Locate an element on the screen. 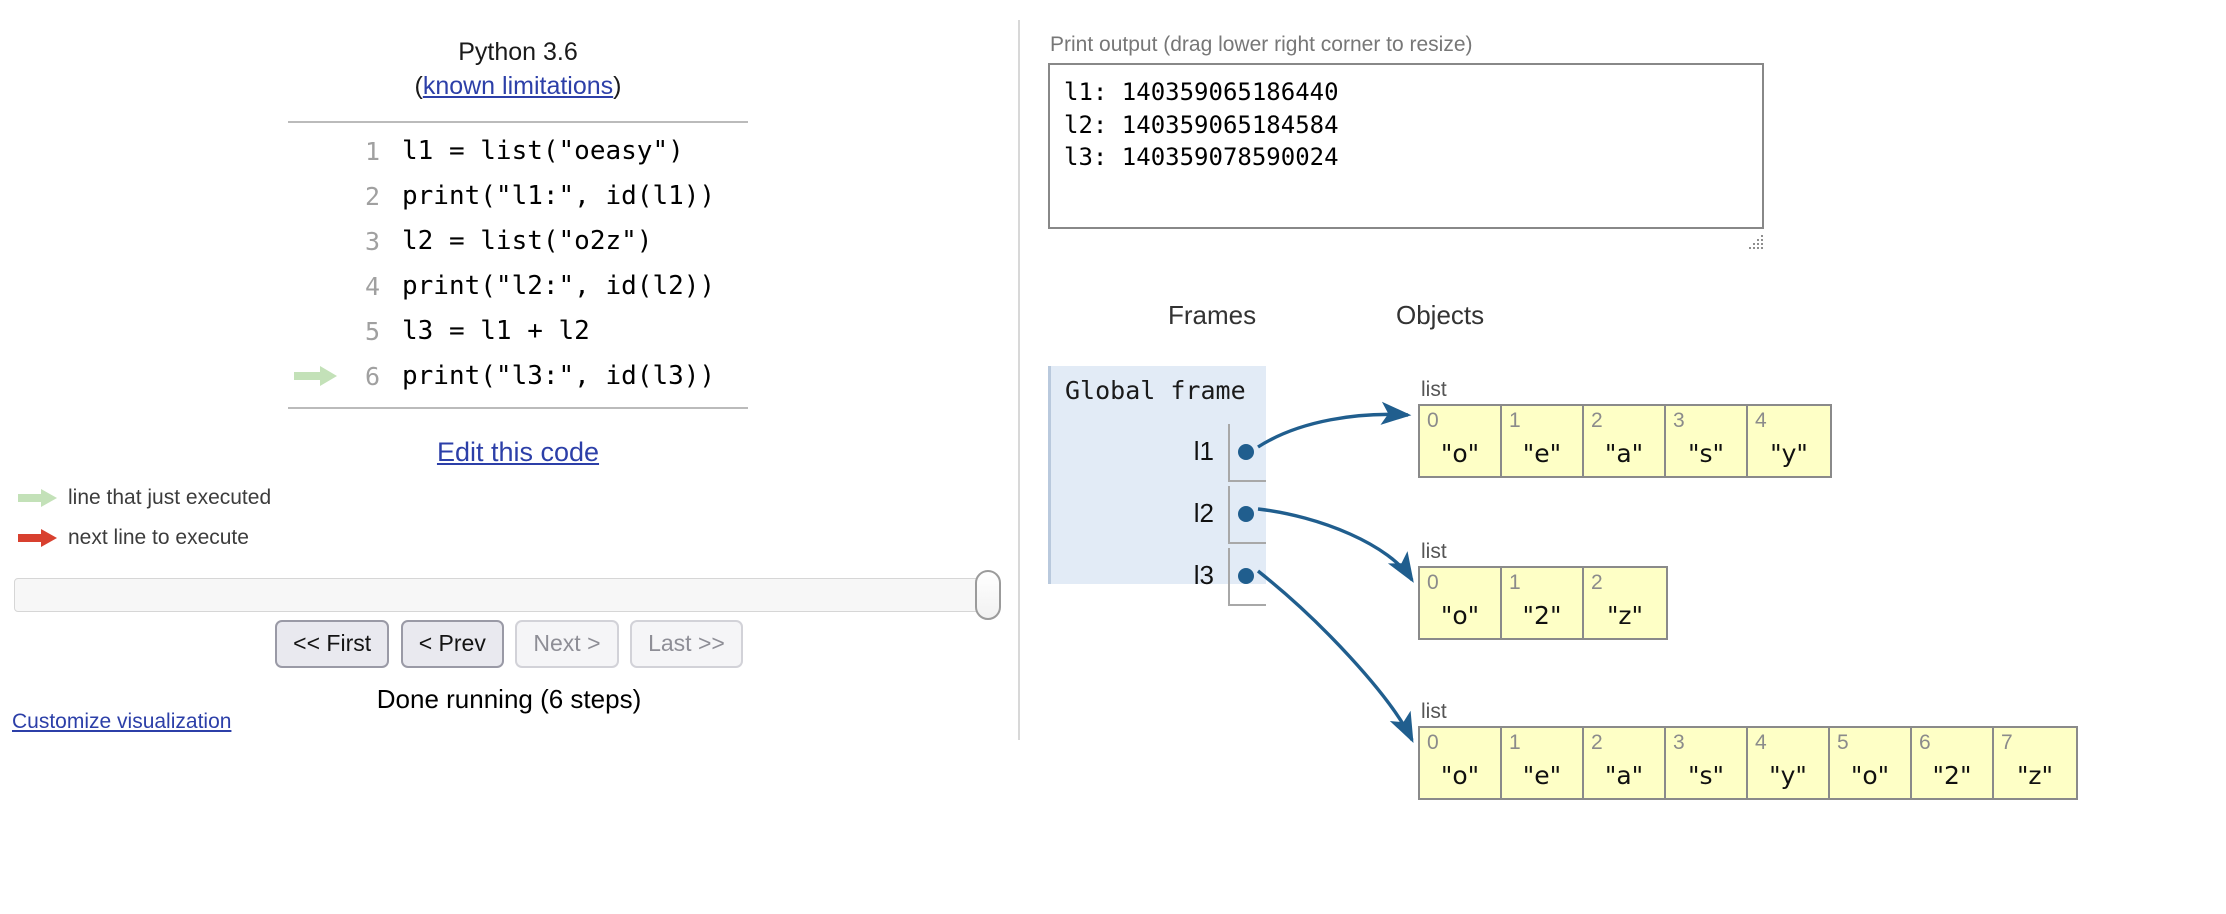 This screenshot has height=914, width=2226. list-cell: 2 "z" is located at coordinates (1625, 603).